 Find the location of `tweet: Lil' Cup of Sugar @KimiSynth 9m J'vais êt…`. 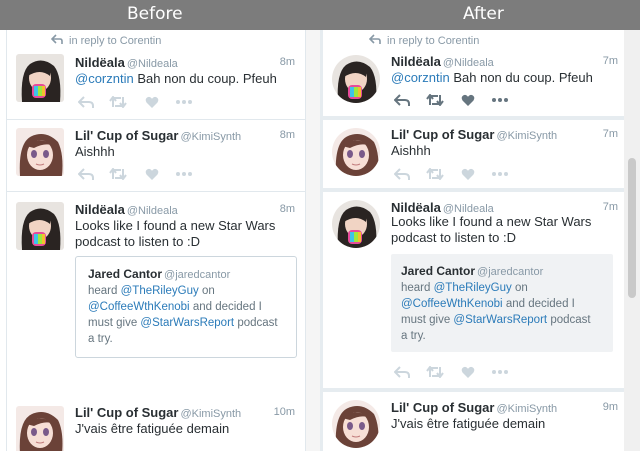

tweet: Lil' Cup of Sugar @KimiSynth 9m J'vais êt… is located at coordinates (473, 421).